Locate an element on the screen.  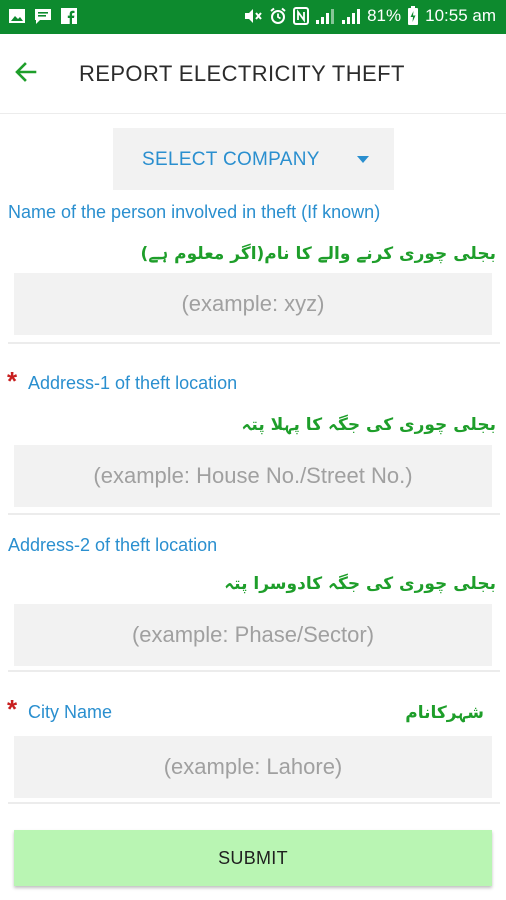
select-company-dropdown: SELECT COMPANY is located at coordinates (253, 159).